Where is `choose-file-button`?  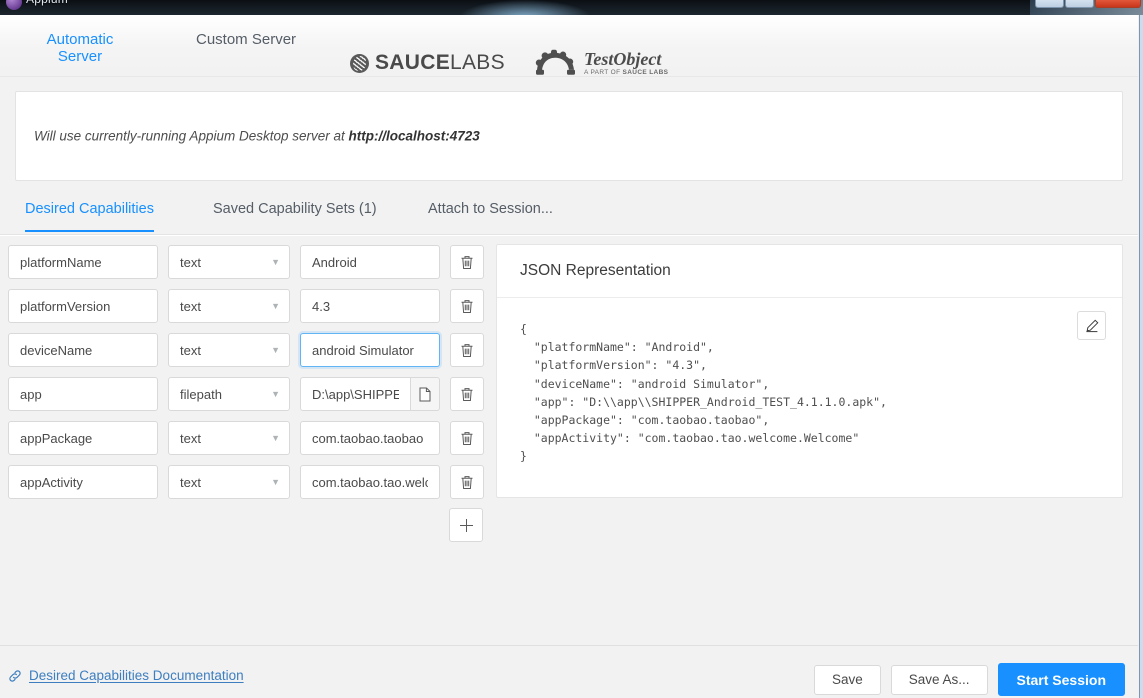
choose-file-button is located at coordinates (425, 394).